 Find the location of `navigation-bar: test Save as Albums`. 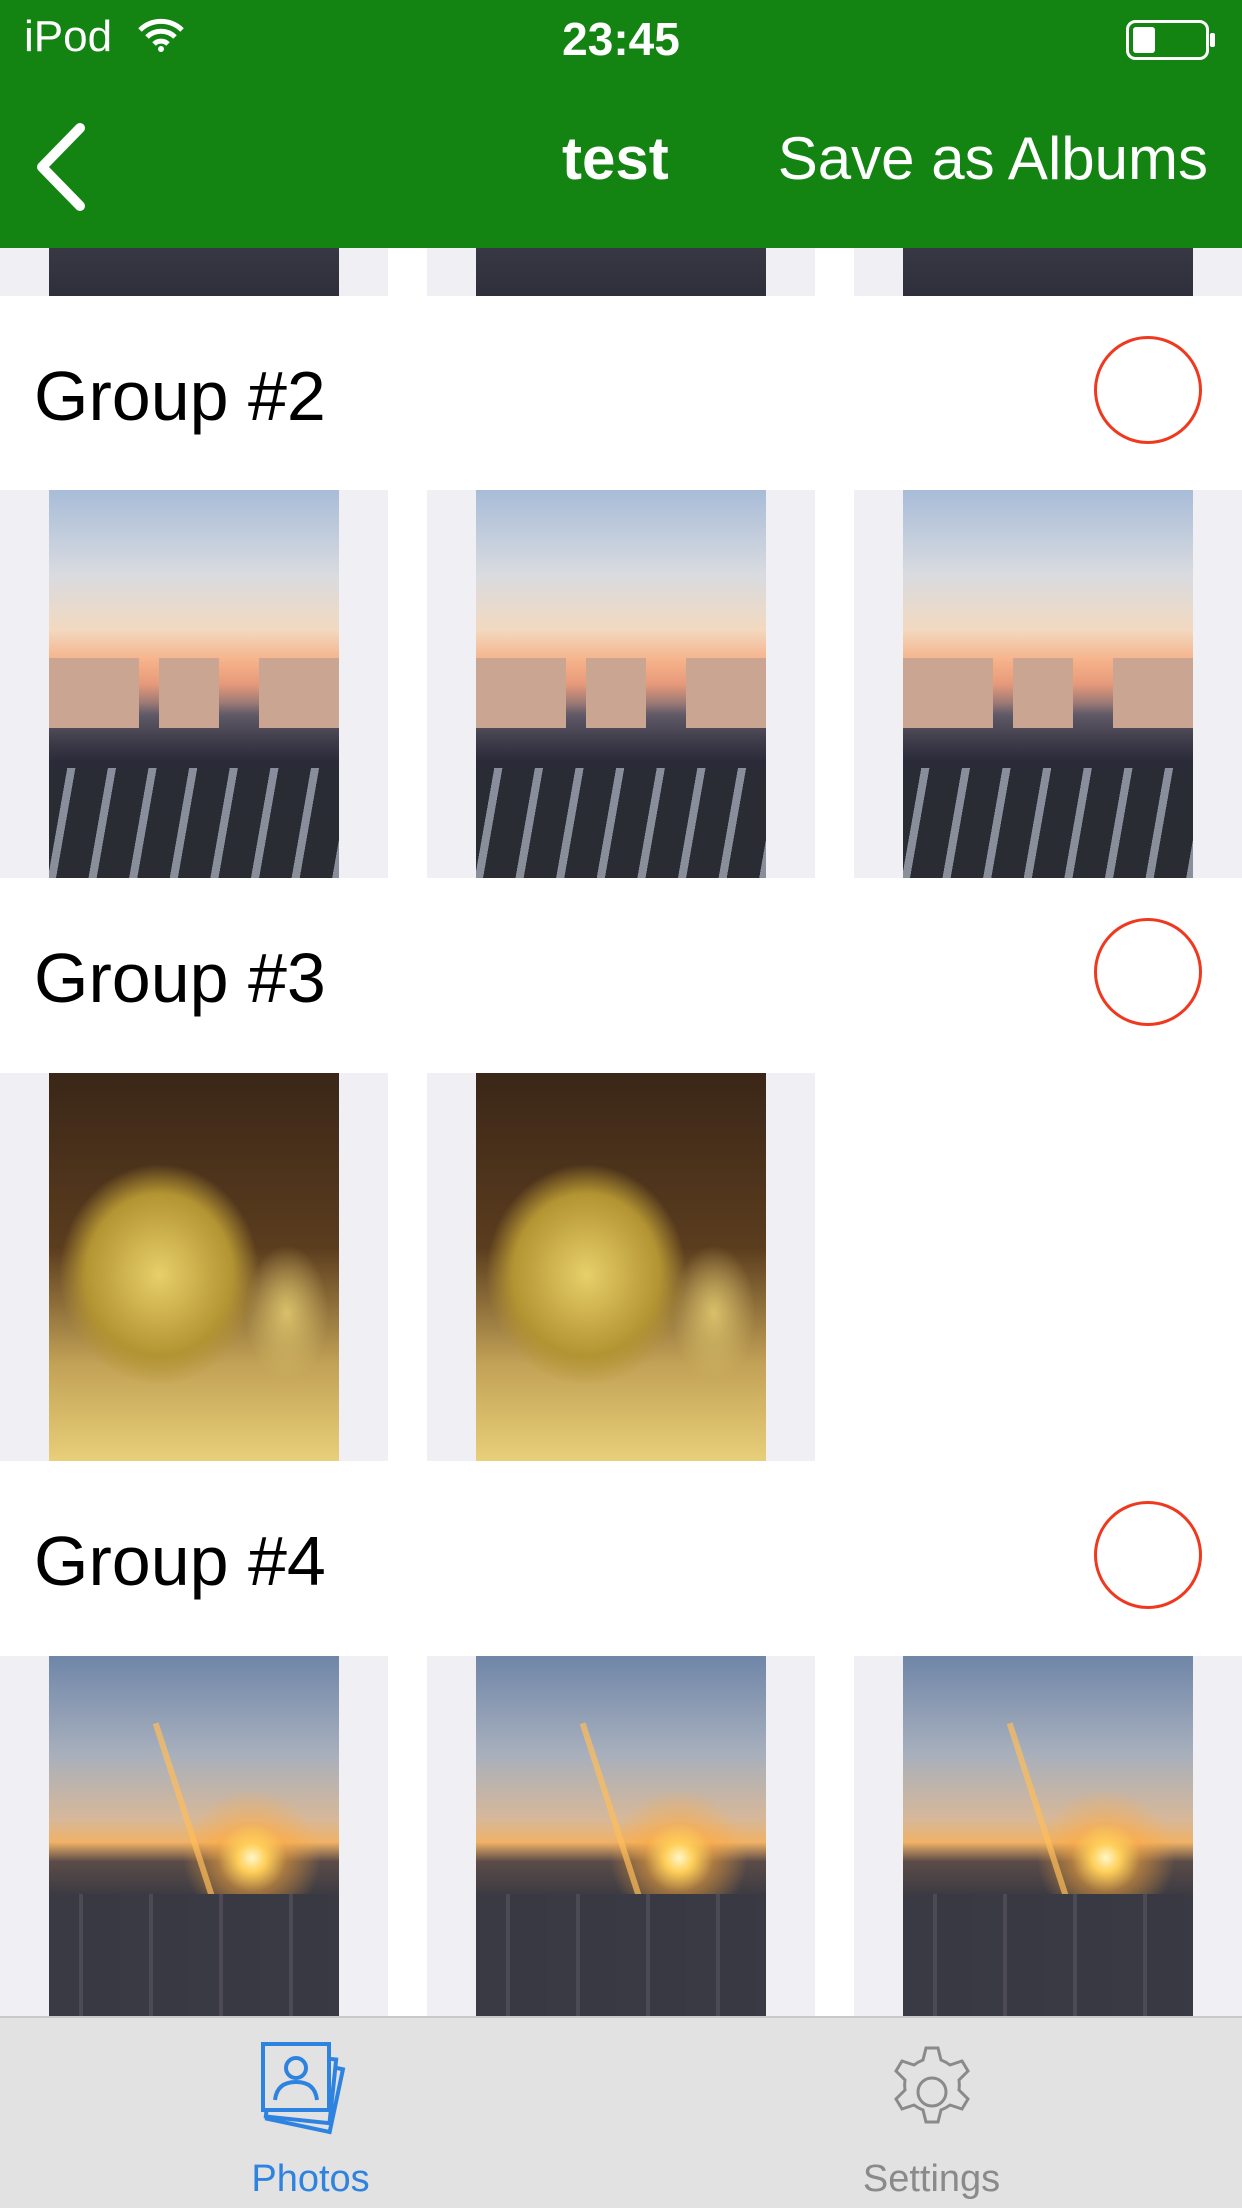

navigation-bar: test Save as Albums is located at coordinates (621, 164).